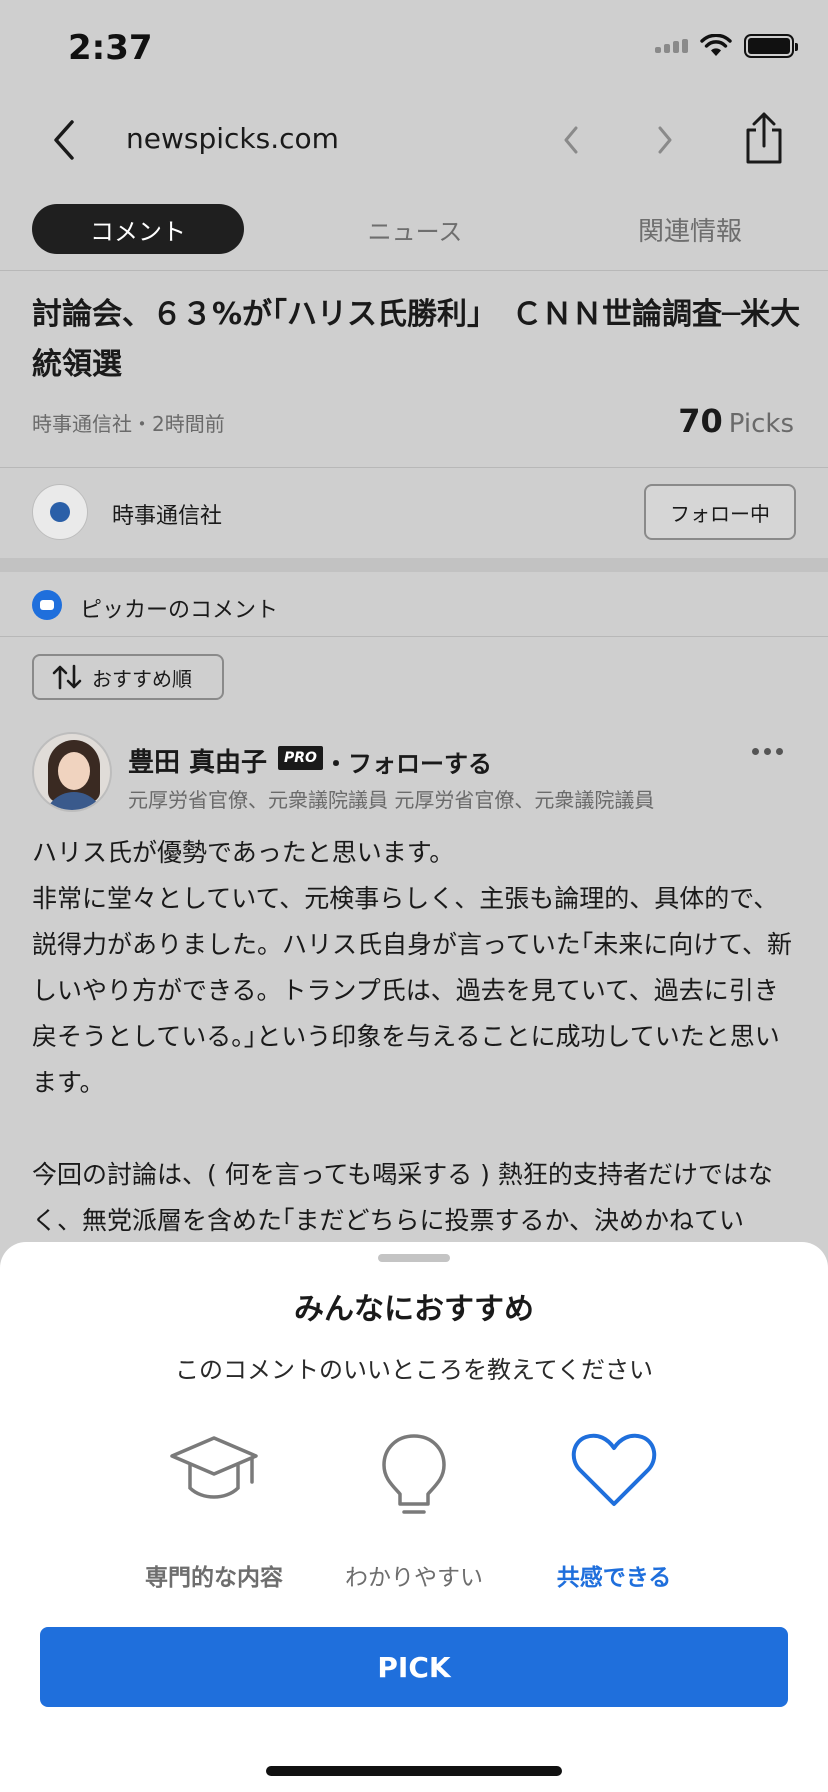  What do you see at coordinates (232, 138) in the screenshot?
I see `url-text: newspicks.com` at bounding box center [232, 138].